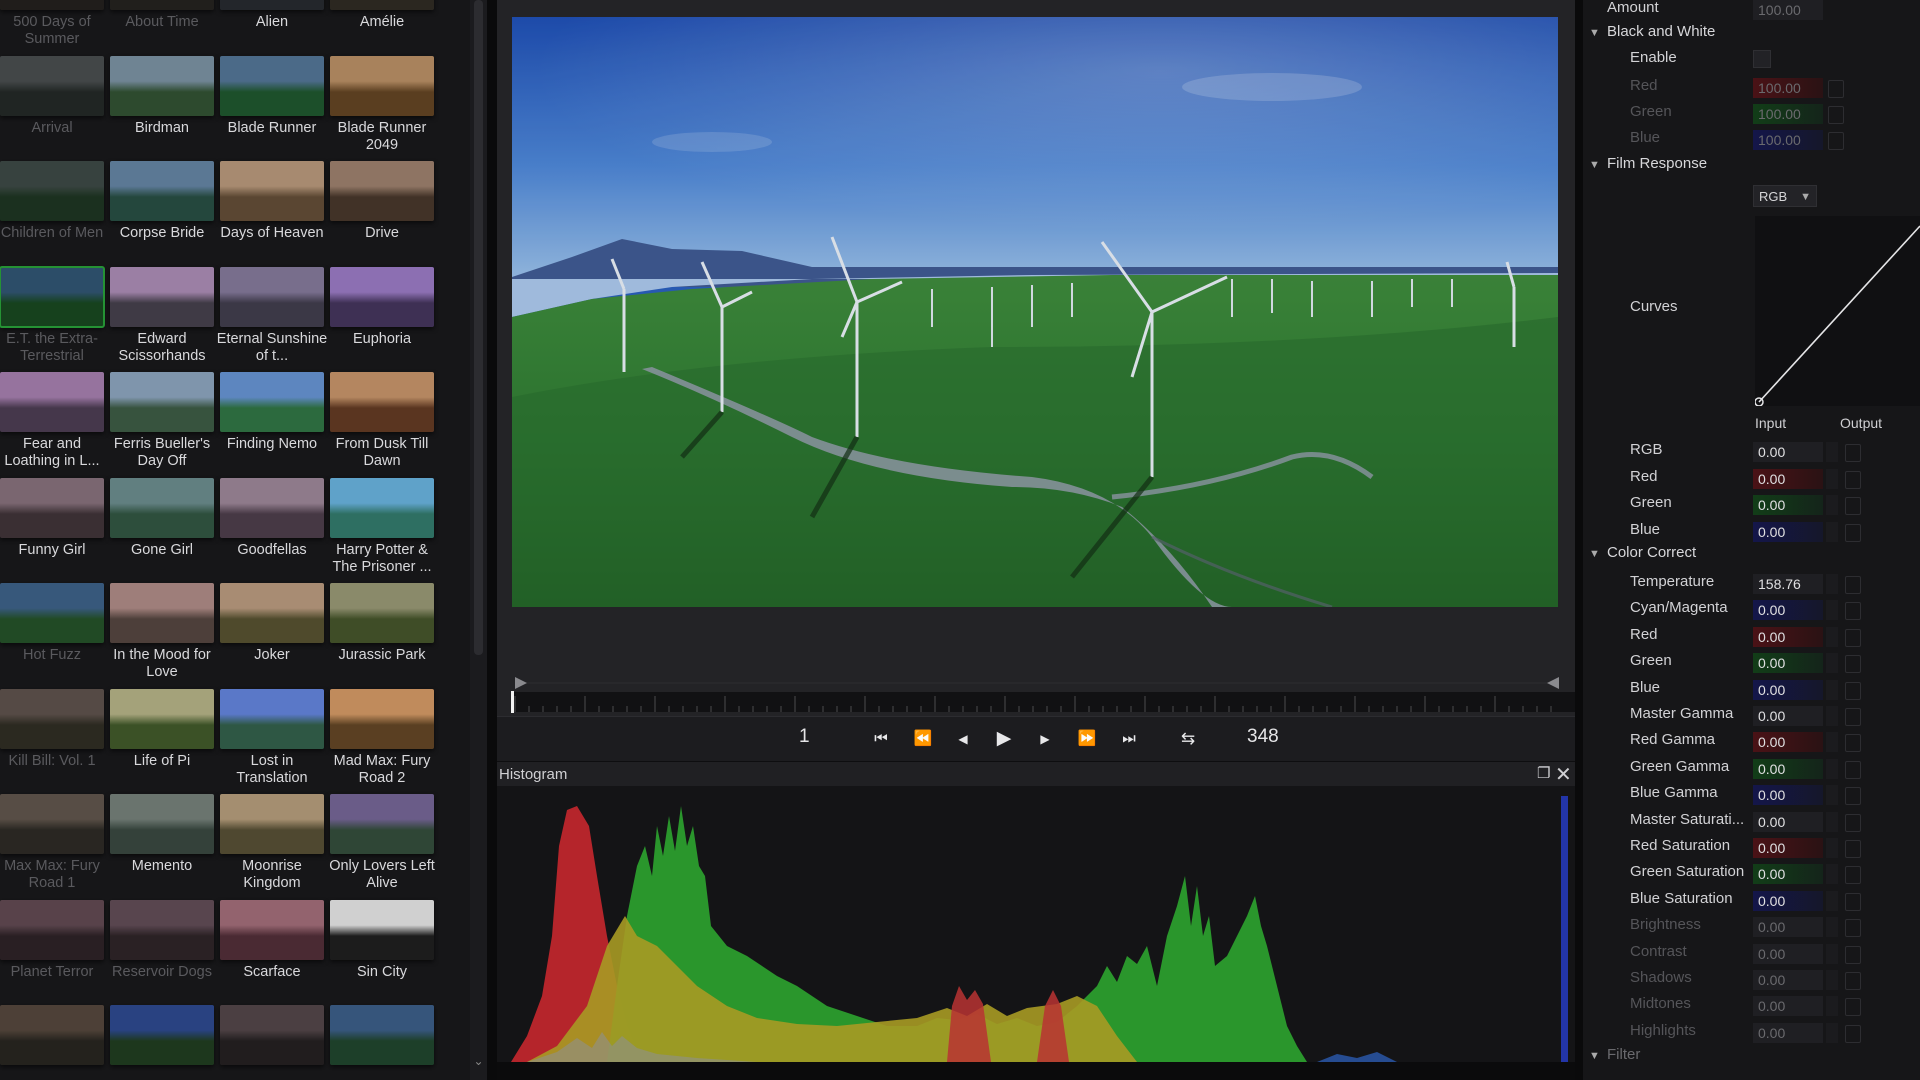  What do you see at coordinates (521, 683) in the screenshot?
I see `in-point-marker` at bounding box center [521, 683].